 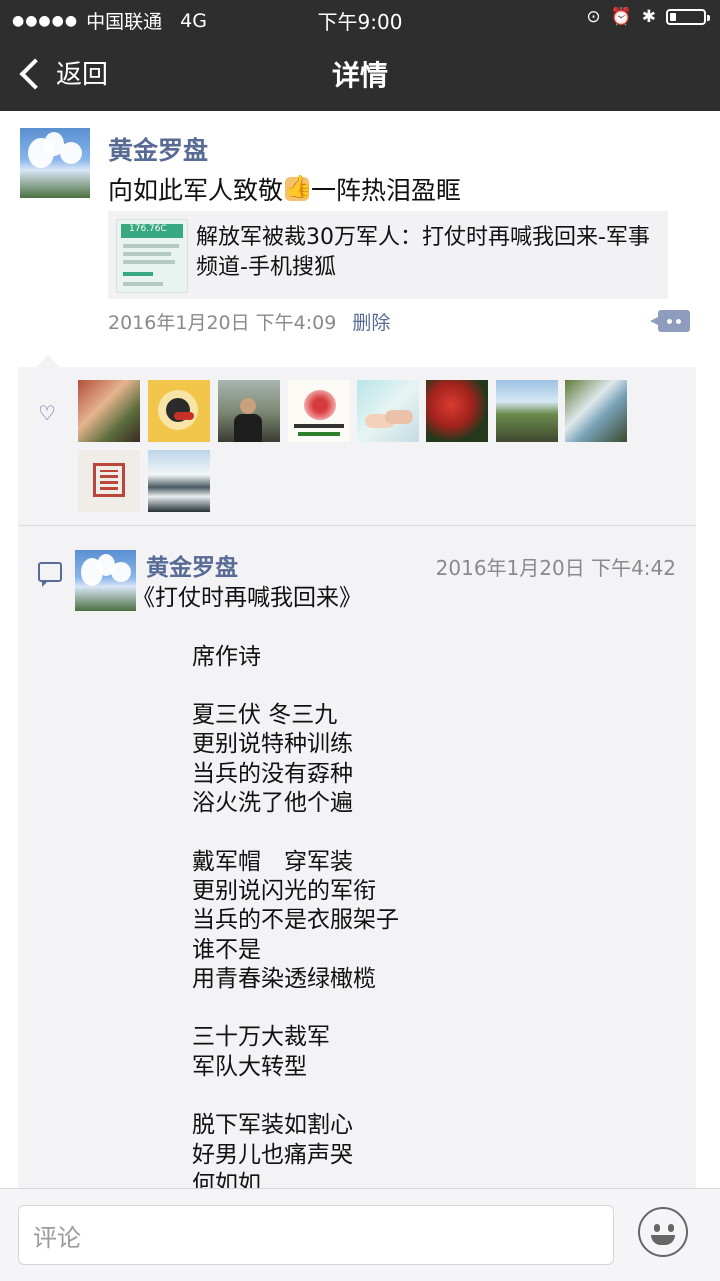 What do you see at coordinates (386, 190) in the screenshot?
I see `post-text-after: 一阵热泪盈眶` at bounding box center [386, 190].